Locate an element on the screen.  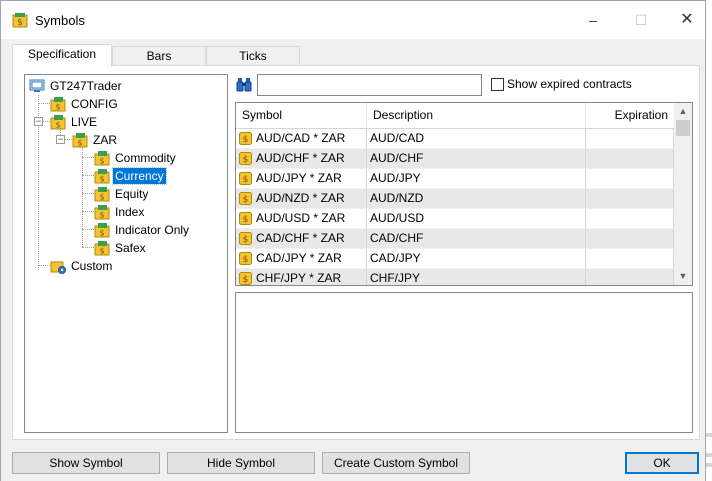
tree-label-indicator-only: Indicator Only is located at coordinates (152, 230).